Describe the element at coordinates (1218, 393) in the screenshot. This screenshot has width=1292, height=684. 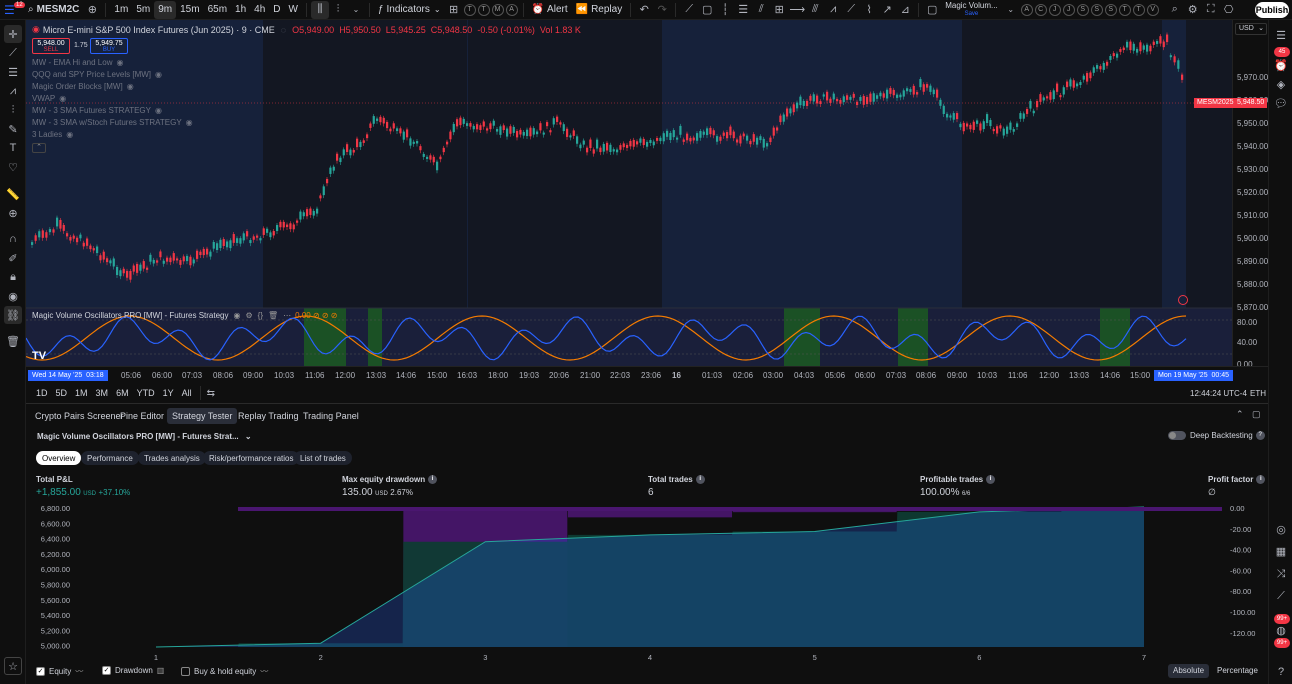
I see `clock-label: 12:44:24 UTC-4` at that location.